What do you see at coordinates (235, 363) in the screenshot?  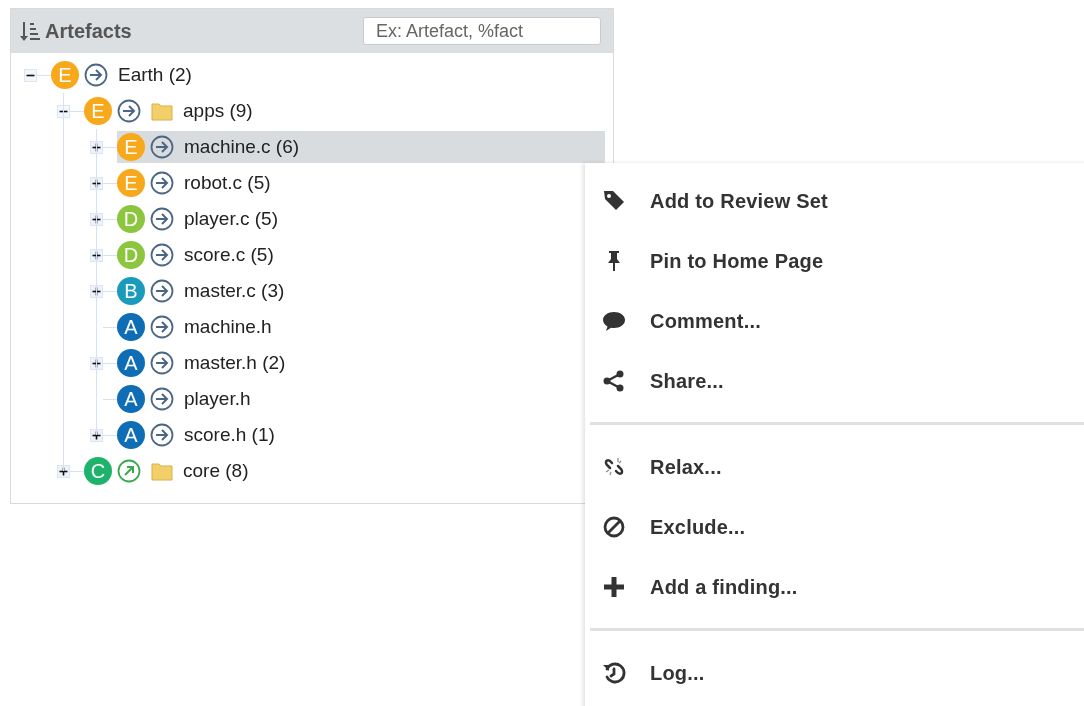 I see `tree-label: master.h (2)` at bounding box center [235, 363].